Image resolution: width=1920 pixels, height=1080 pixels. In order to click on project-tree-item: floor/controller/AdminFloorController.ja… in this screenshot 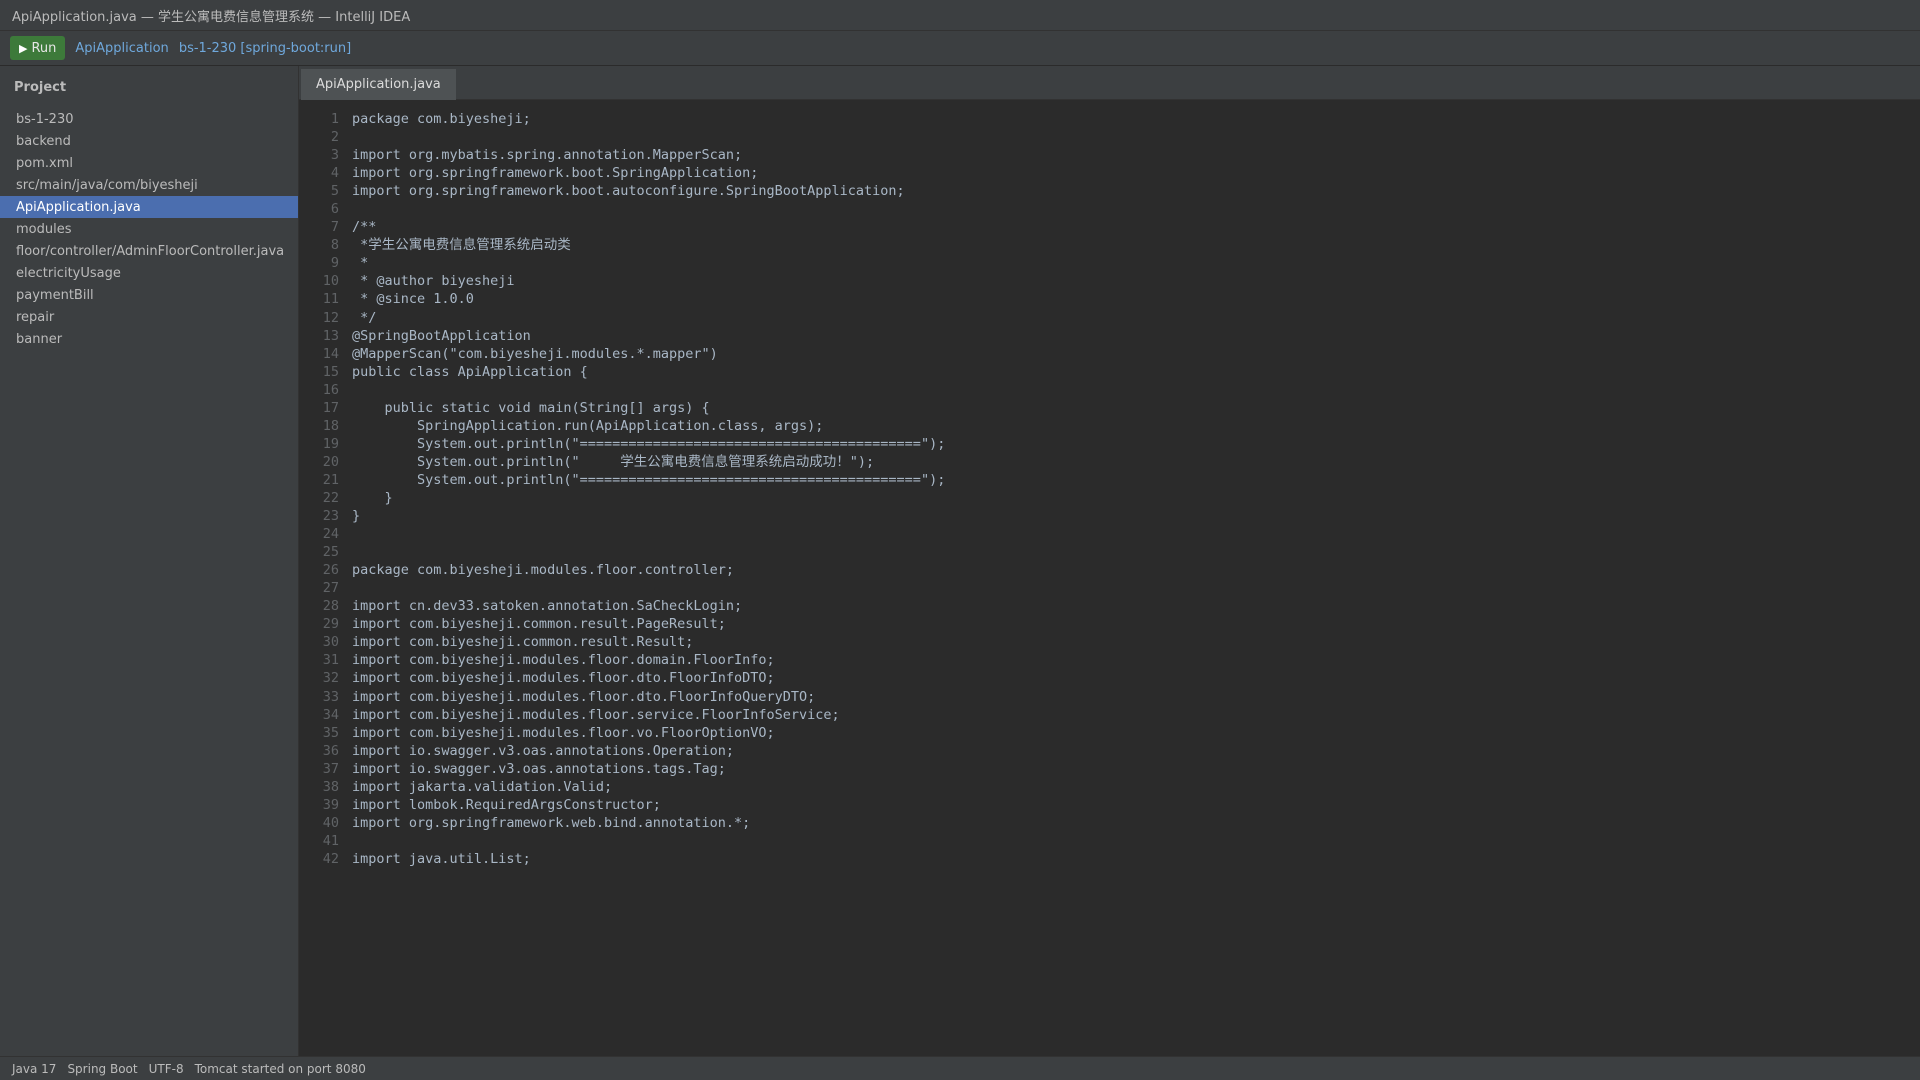, I will do `click(149, 251)`.